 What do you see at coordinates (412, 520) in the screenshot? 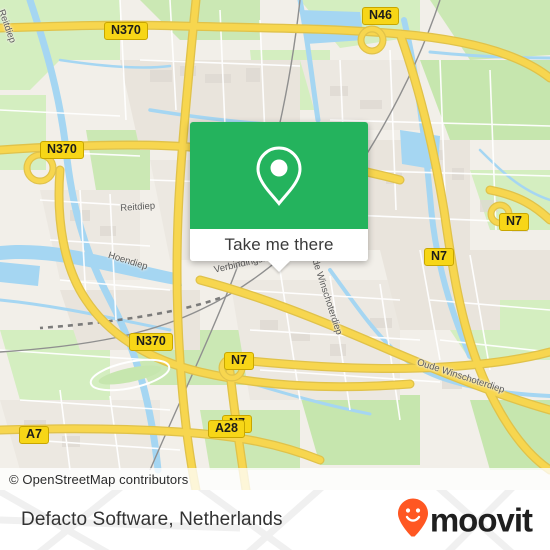
I see `moovit-smiley-pin-icon` at bounding box center [412, 520].